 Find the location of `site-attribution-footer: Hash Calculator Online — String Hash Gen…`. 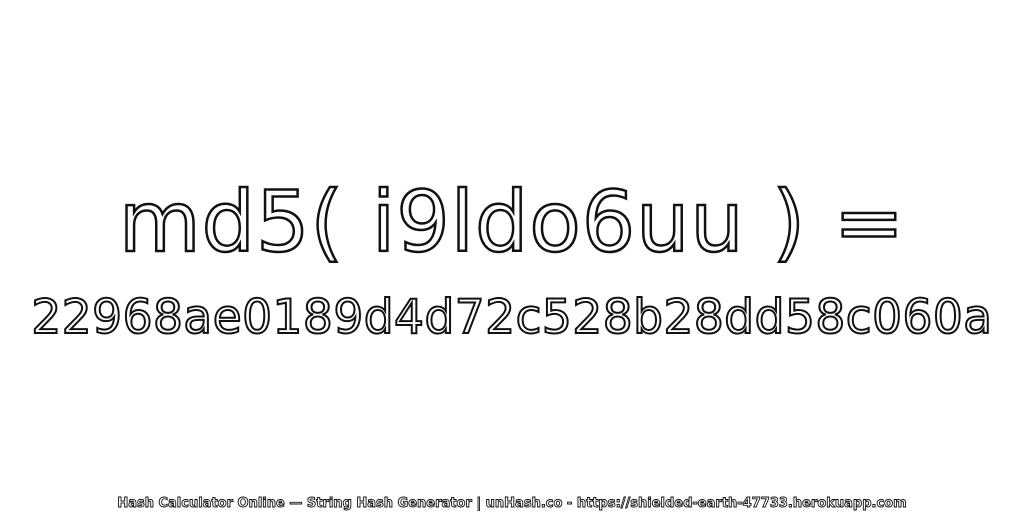

site-attribution-footer: Hash Calculator Online — String Hash Gen… is located at coordinates (512, 504).